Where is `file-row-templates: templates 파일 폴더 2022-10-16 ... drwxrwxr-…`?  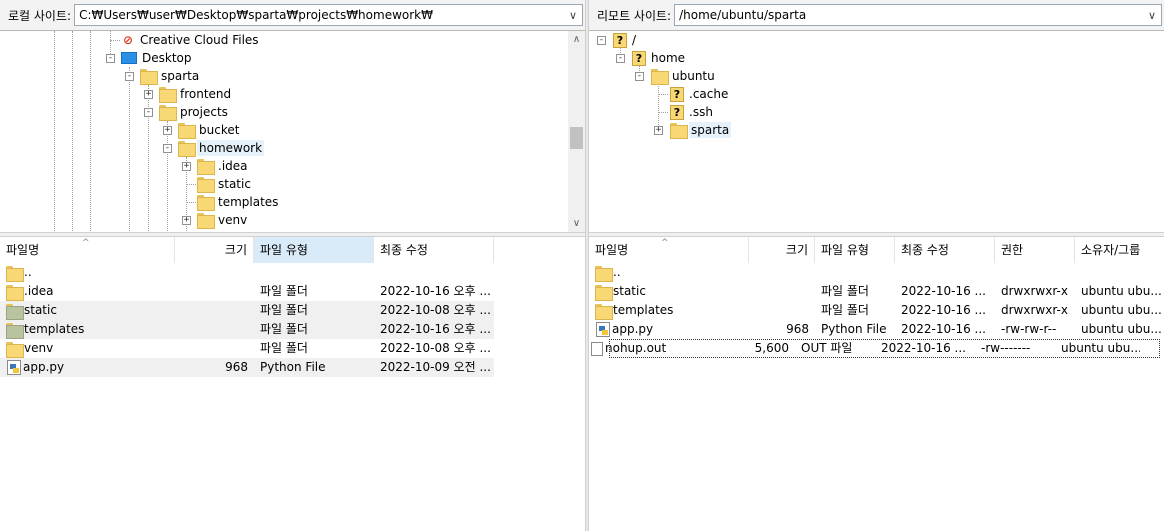
file-row-templates: templates 파일 폴더 2022-10-16 ... drwxrwxr-… is located at coordinates (876, 310).